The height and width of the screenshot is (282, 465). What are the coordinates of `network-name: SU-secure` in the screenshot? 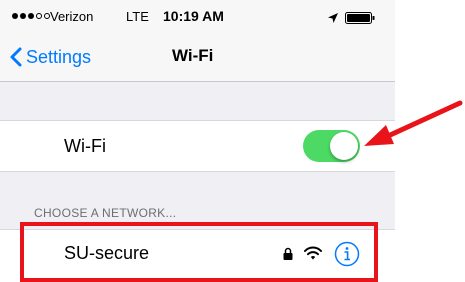 It's located at (107, 253).